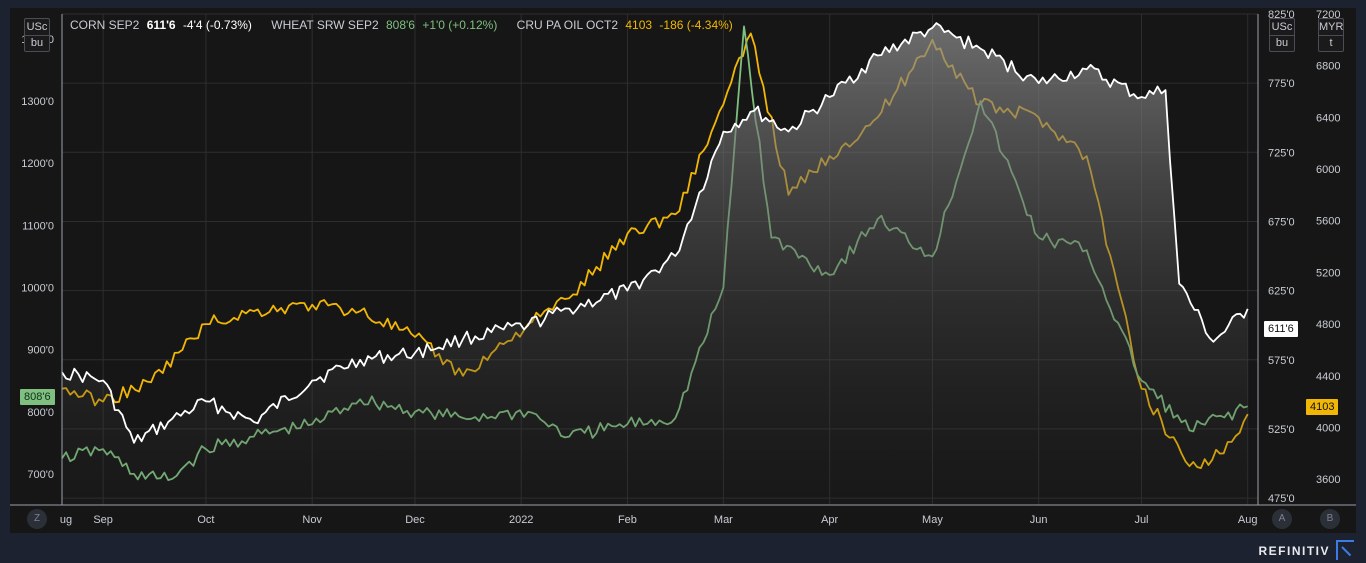 The image size is (1366, 563). I want to click on right2-unit-top: MYR, so click(1331, 27).